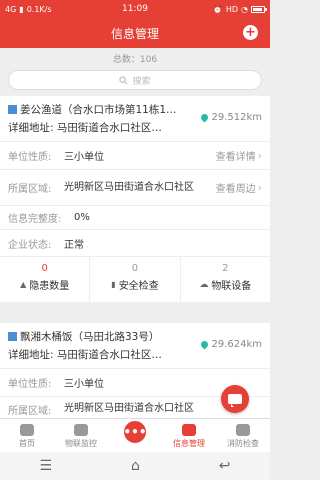 Image resolution: width=320 pixels, height=480 pixels. I want to click on search-placeholder: 搜索, so click(141, 81).